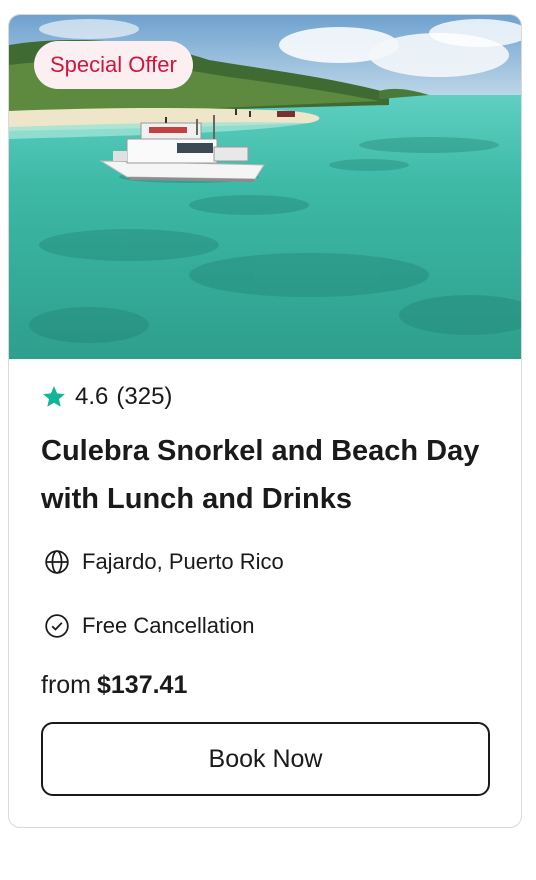 Image resolution: width=536 pixels, height=880 pixels. I want to click on price-amount: $137.41, so click(142, 685).